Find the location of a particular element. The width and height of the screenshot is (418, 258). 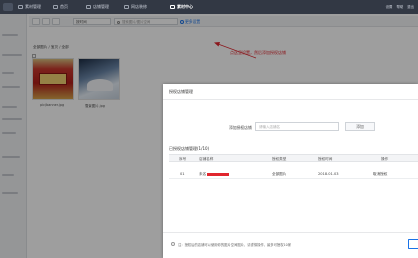

column-header: 授权类型 is located at coordinates (279, 159).